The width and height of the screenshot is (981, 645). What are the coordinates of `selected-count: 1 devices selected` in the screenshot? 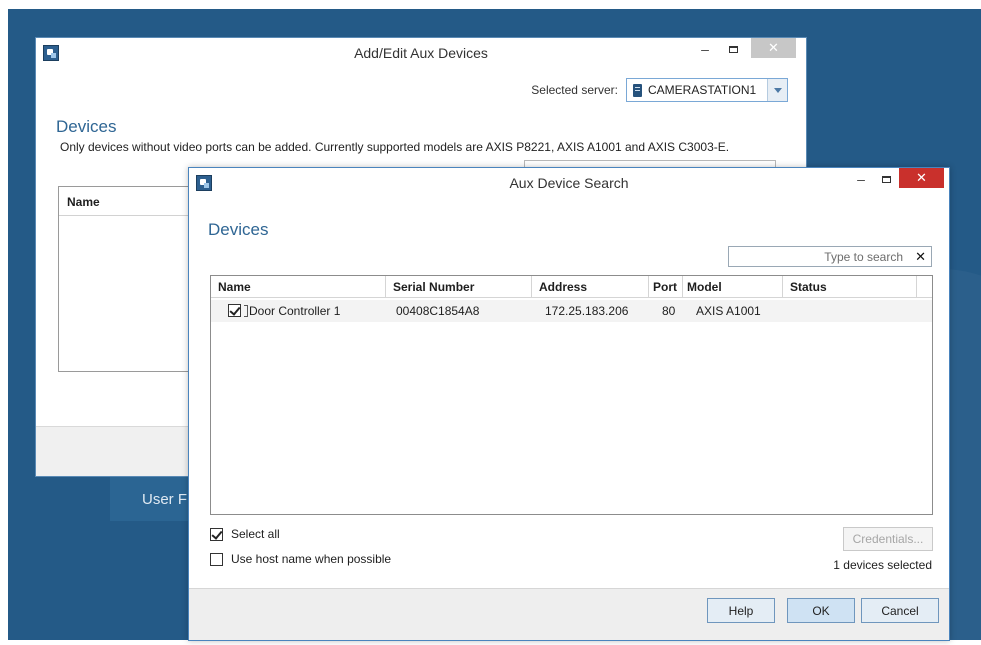 It's located at (882, 565).